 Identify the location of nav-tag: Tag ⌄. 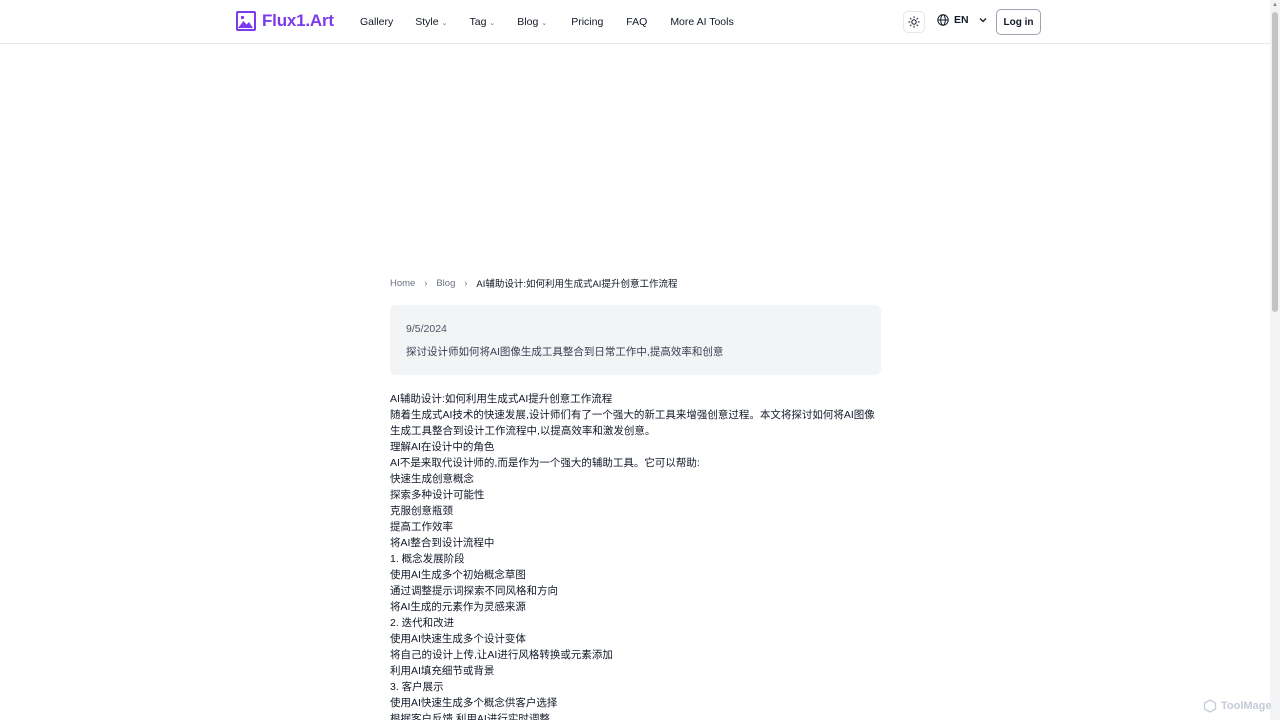
(482, 22).